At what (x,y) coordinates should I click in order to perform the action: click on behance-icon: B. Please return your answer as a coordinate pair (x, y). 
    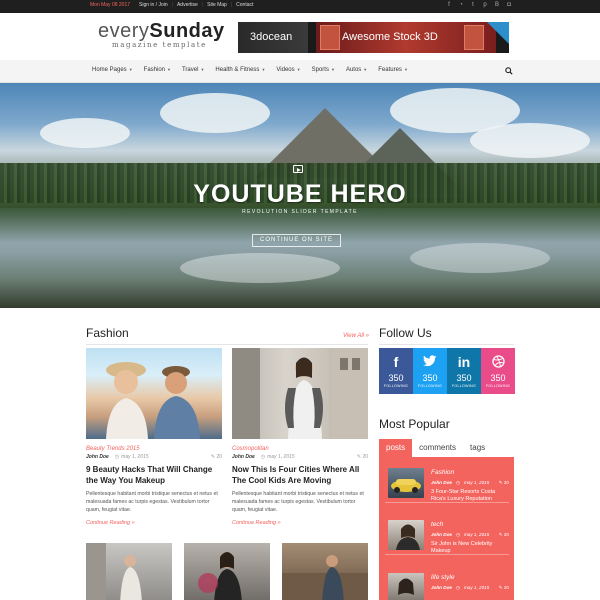
    Looking at the image, I should click on (497, 5).